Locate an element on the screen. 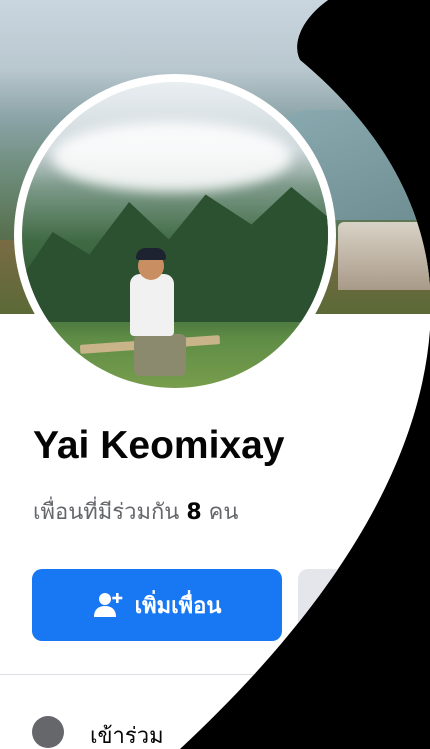 The image size is (430, 749). add-friend-button: เพิ่มเพื่อน is located at coordinates (157, 605).